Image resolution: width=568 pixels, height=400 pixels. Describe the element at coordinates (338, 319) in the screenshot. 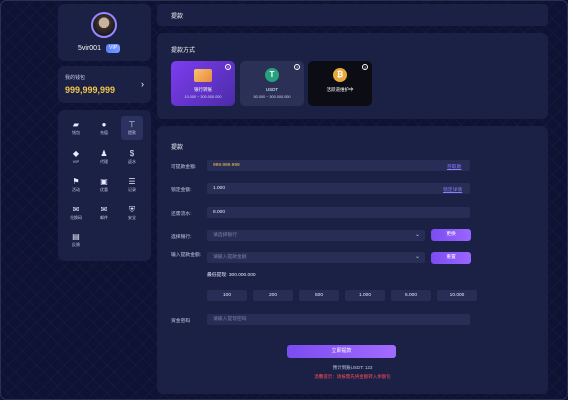

I see `password-input: 请输入提现密码` at that location.